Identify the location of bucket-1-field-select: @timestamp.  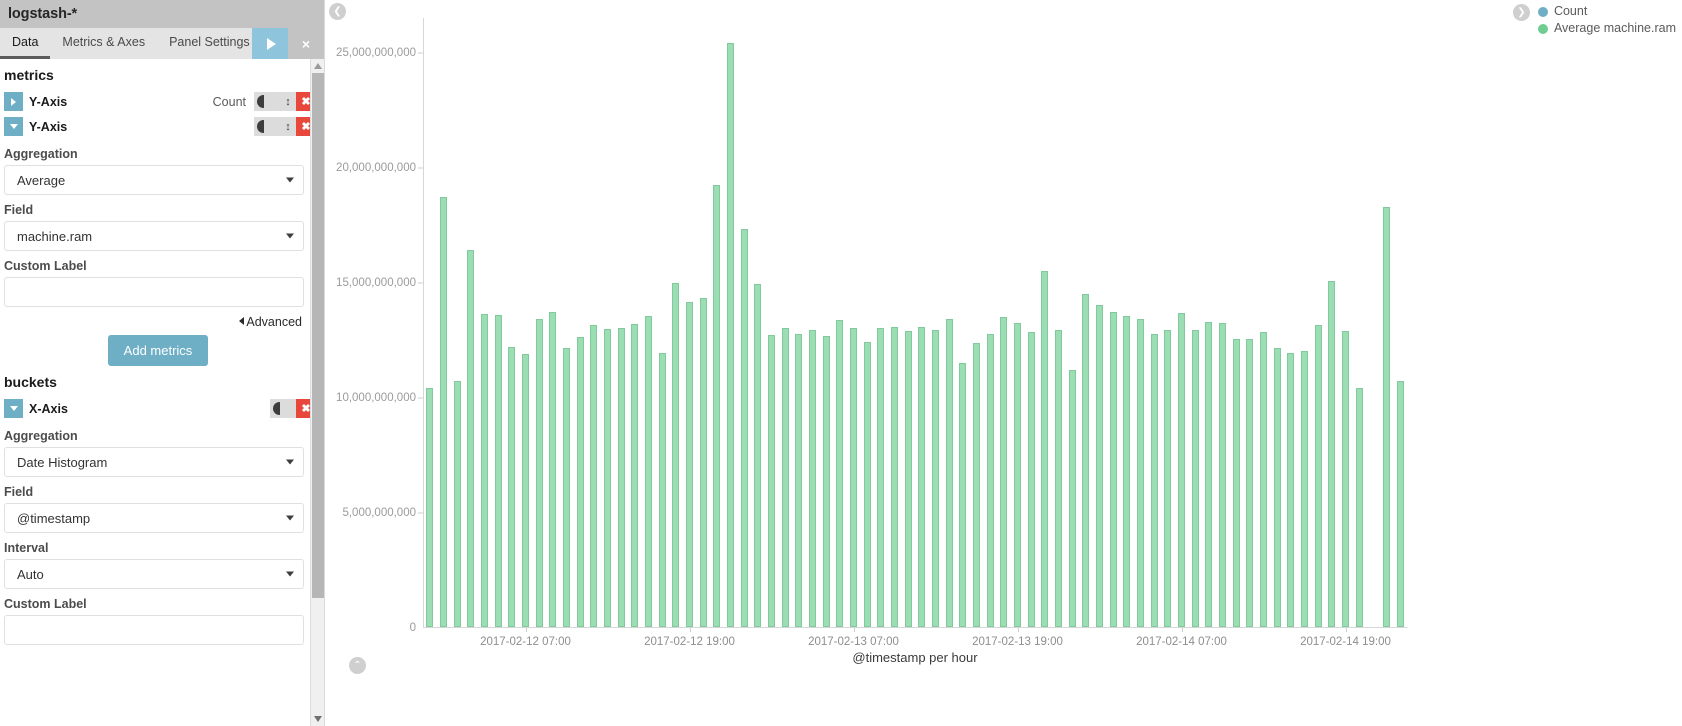
(154, 518).